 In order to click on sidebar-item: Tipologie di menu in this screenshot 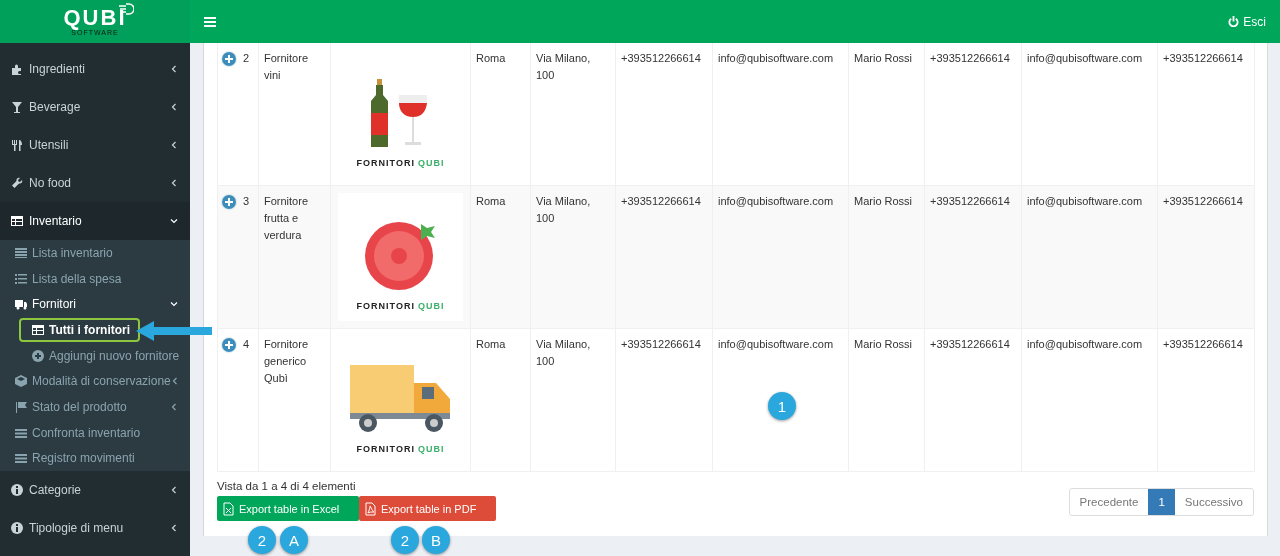, I will do `click(95, 528)`.